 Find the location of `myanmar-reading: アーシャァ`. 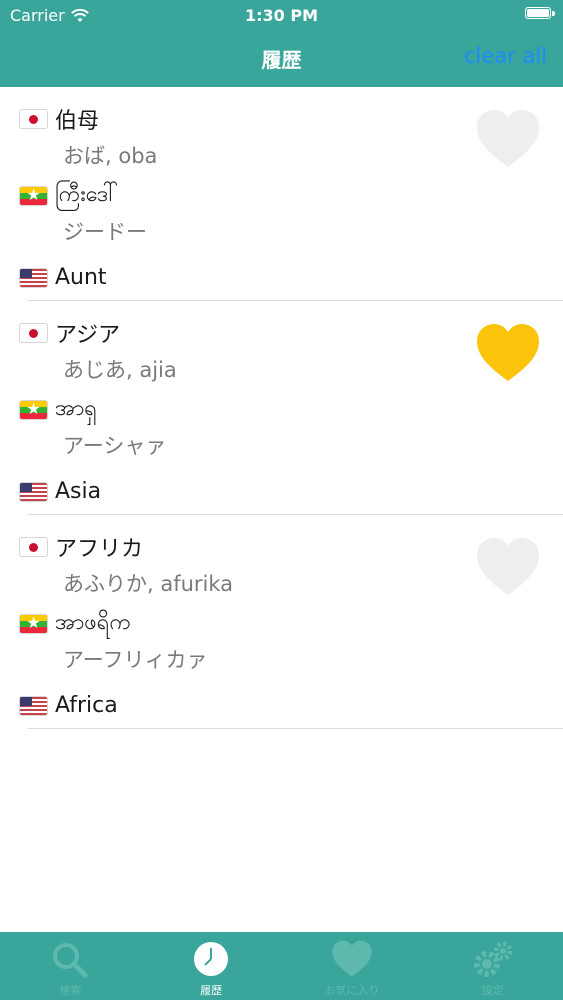

myanmar-reading: アーシャァ is located at coordinates (115, 446).